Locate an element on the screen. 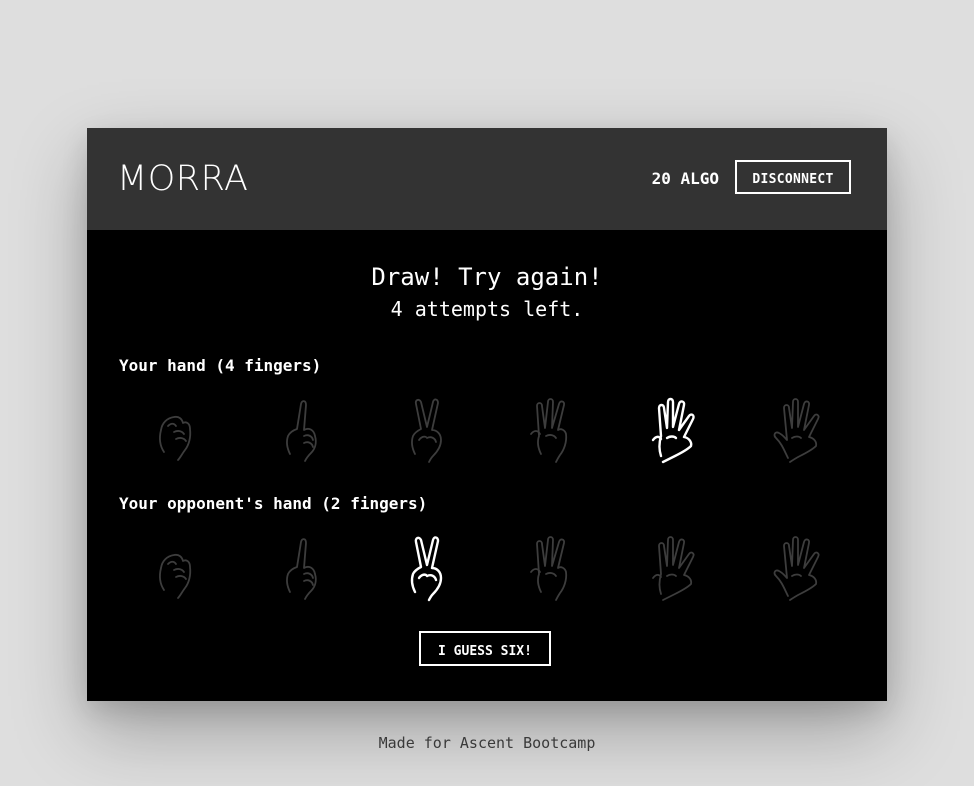 This screenshot has width=974, height=786. opponent-hand-three-fingers-icon is located at coordinates (551, 566).